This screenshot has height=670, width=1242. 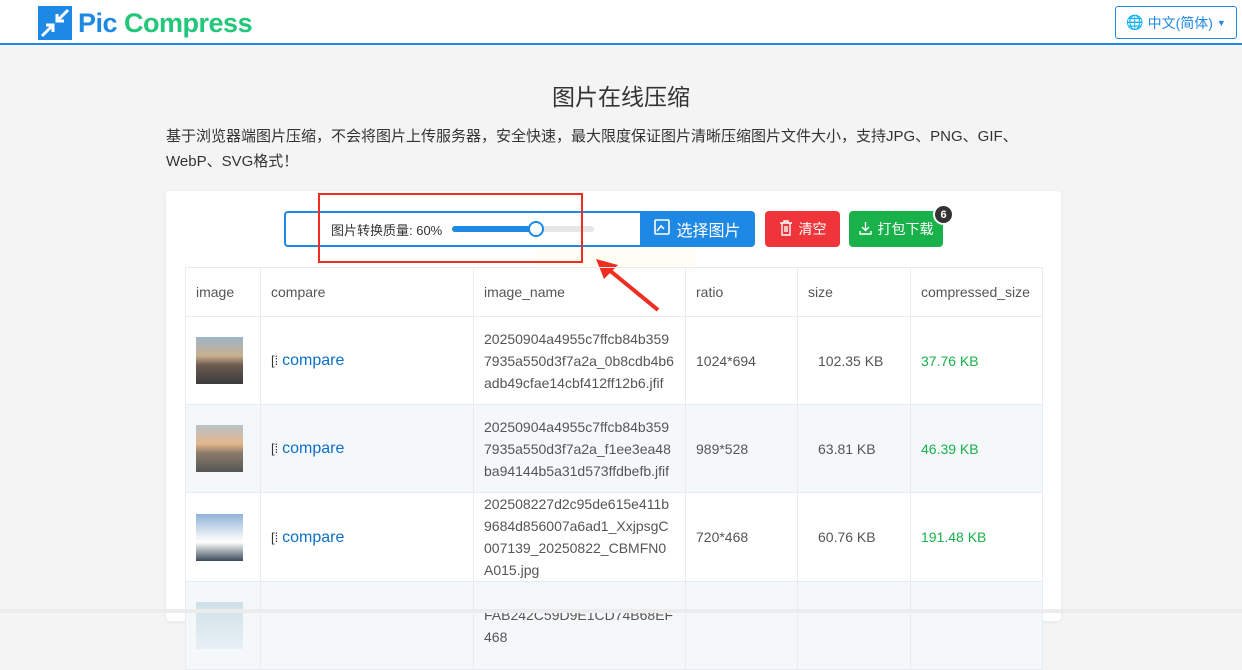 What do you see at coordinates (976, 292) in the screenshot?
I see `col-compressed-size: compressed_size` at bounding box center [976, 292].